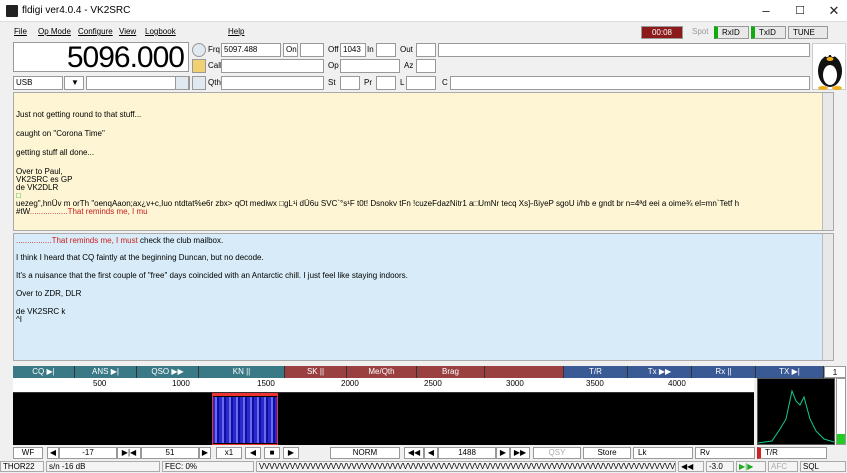 This screenshot has height=473, width=847. Describe the element at coordinates (103, 466) in the screenshot. I see `snr-status: s/n -16 dB` at that location.